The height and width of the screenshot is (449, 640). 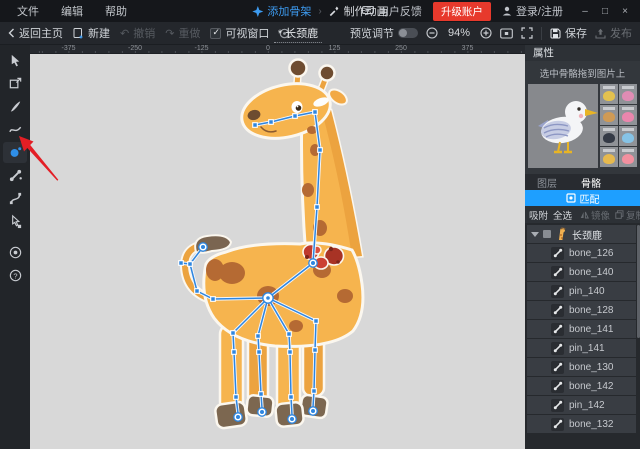 What do you see at coordinates (568, 33) in the screenshot?
I see `save-button: 保存` at bounding box center [568, 33].